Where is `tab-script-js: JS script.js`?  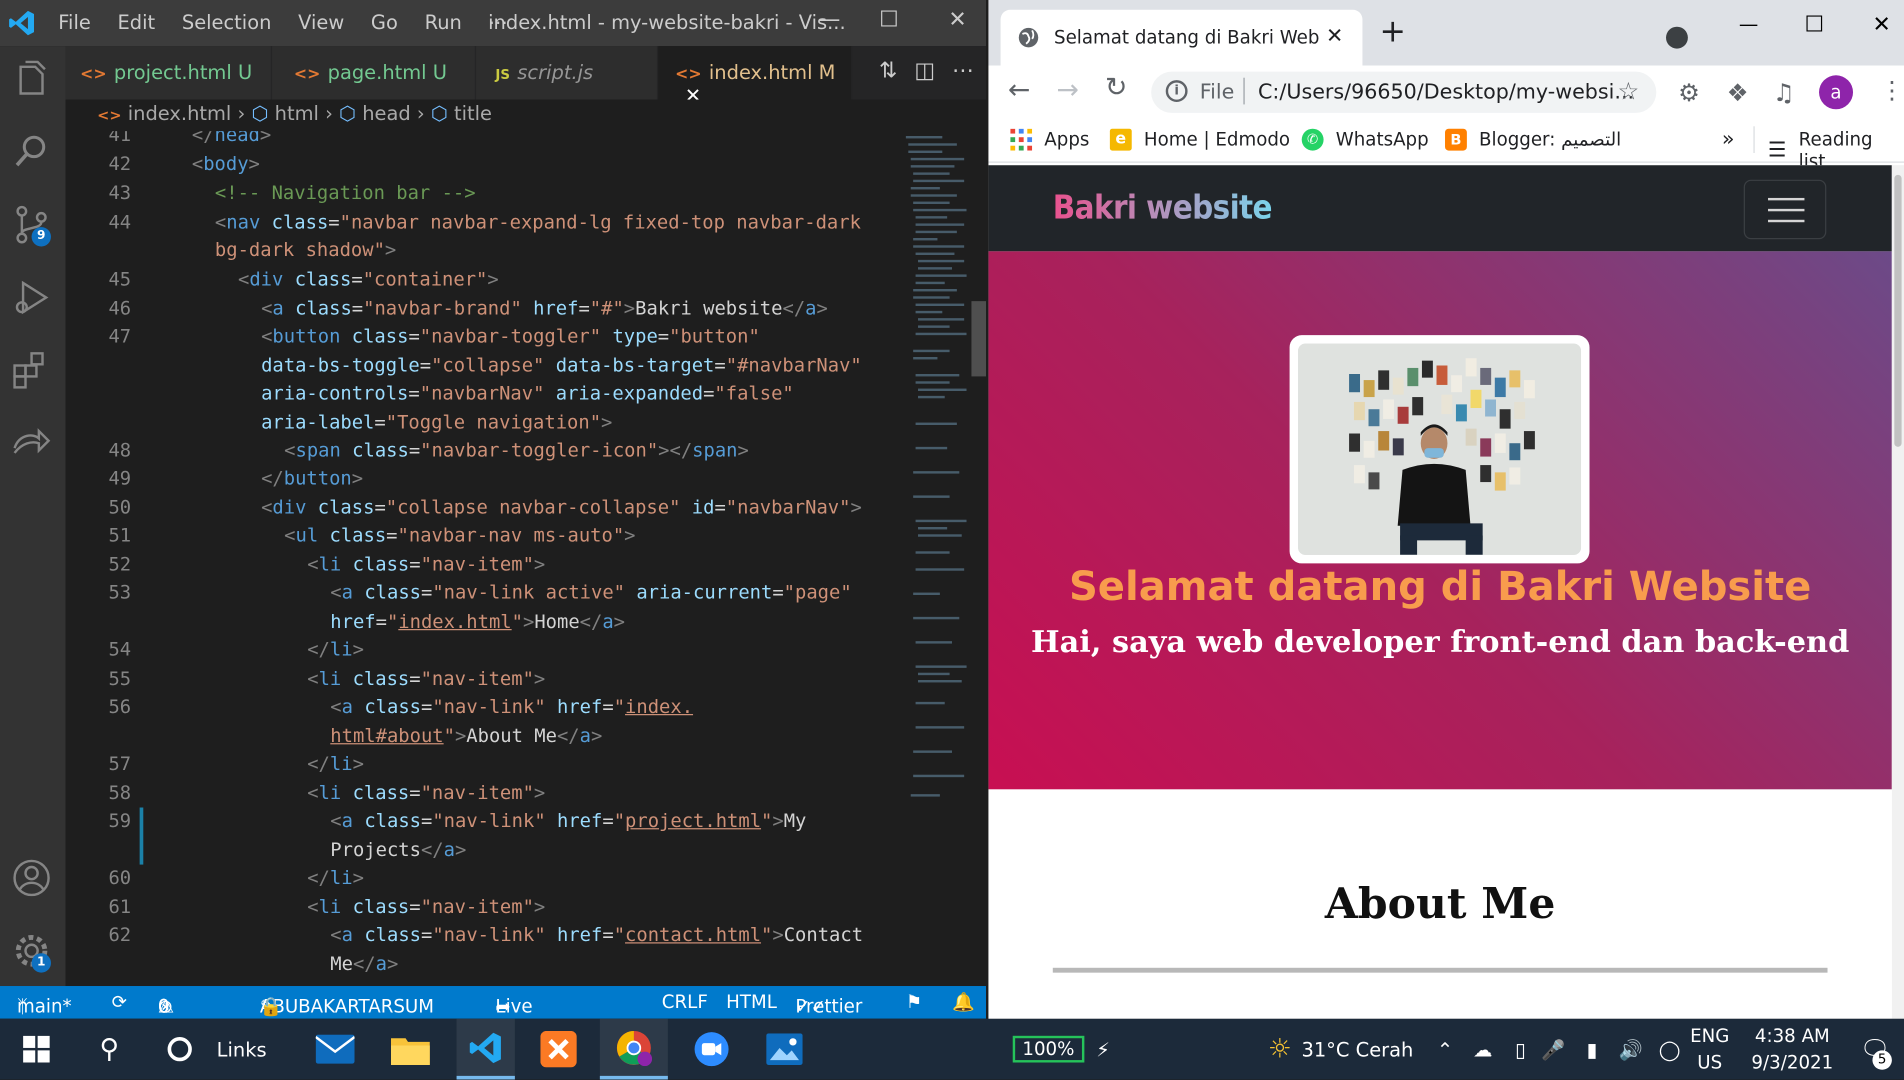 tab-script-js: JS script.js is located at coordinates (567, 73).